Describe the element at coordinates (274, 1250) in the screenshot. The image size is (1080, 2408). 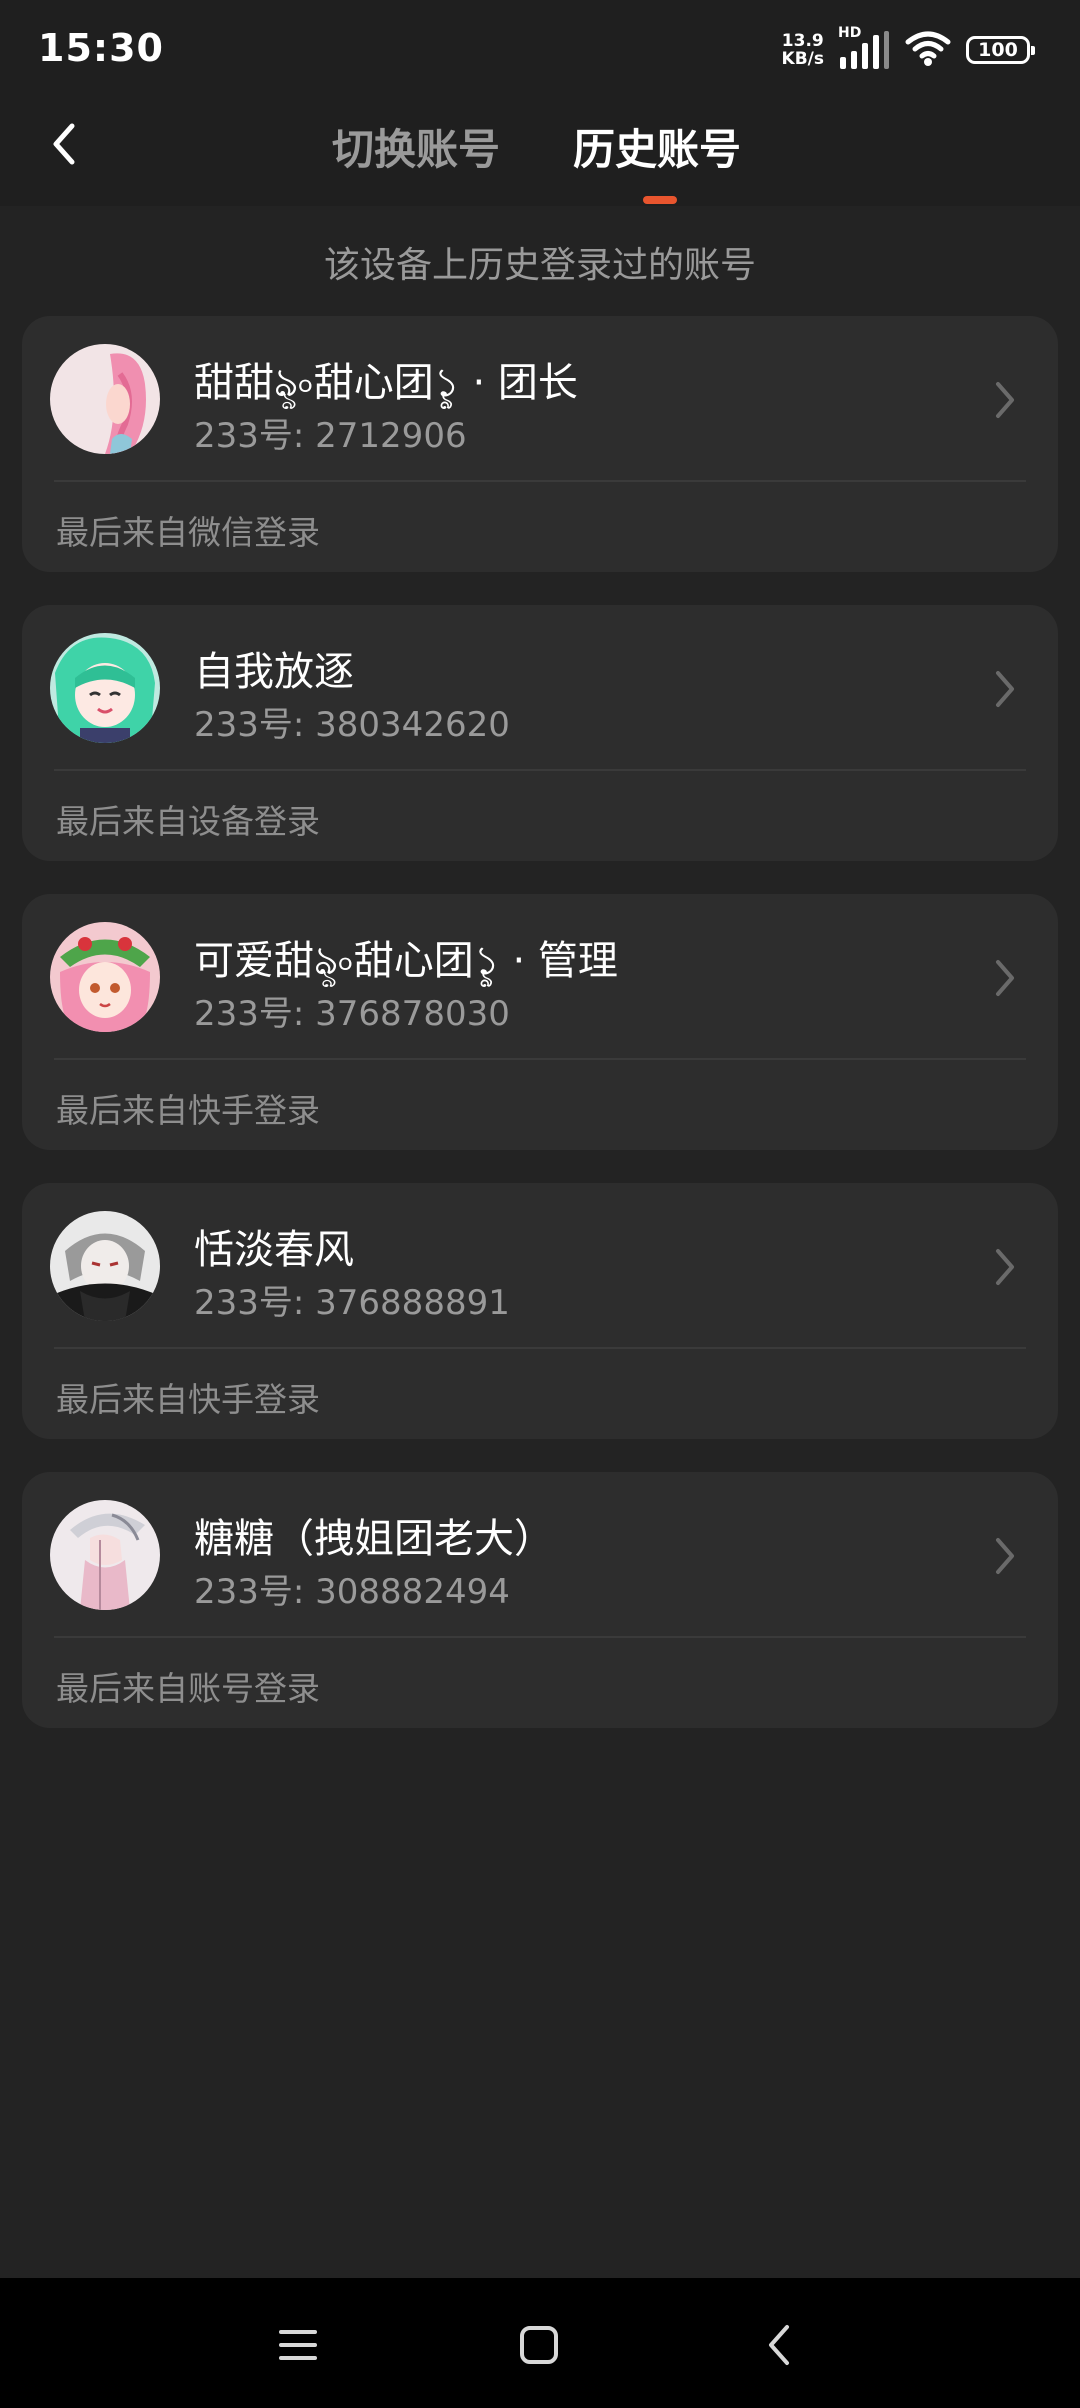
I see `account-name: 恬淡春风` at that location.